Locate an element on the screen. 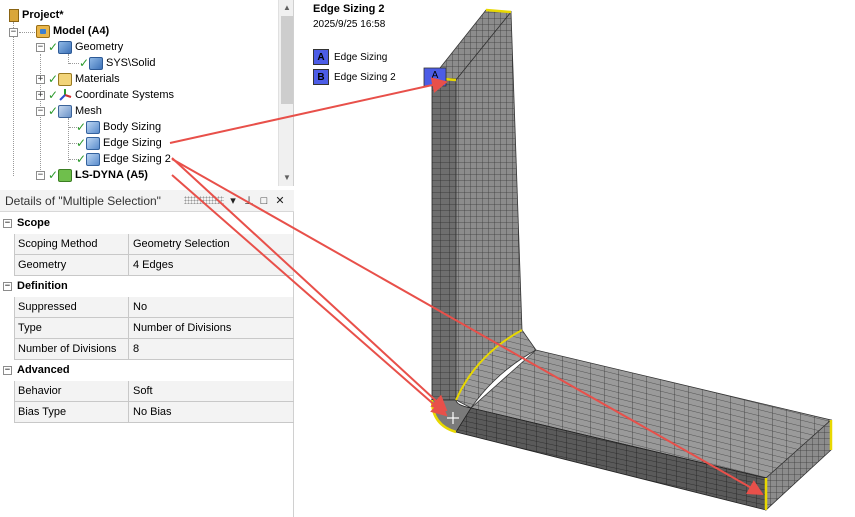  property-value: Geometry Selection is located at coordinates (211, 244).